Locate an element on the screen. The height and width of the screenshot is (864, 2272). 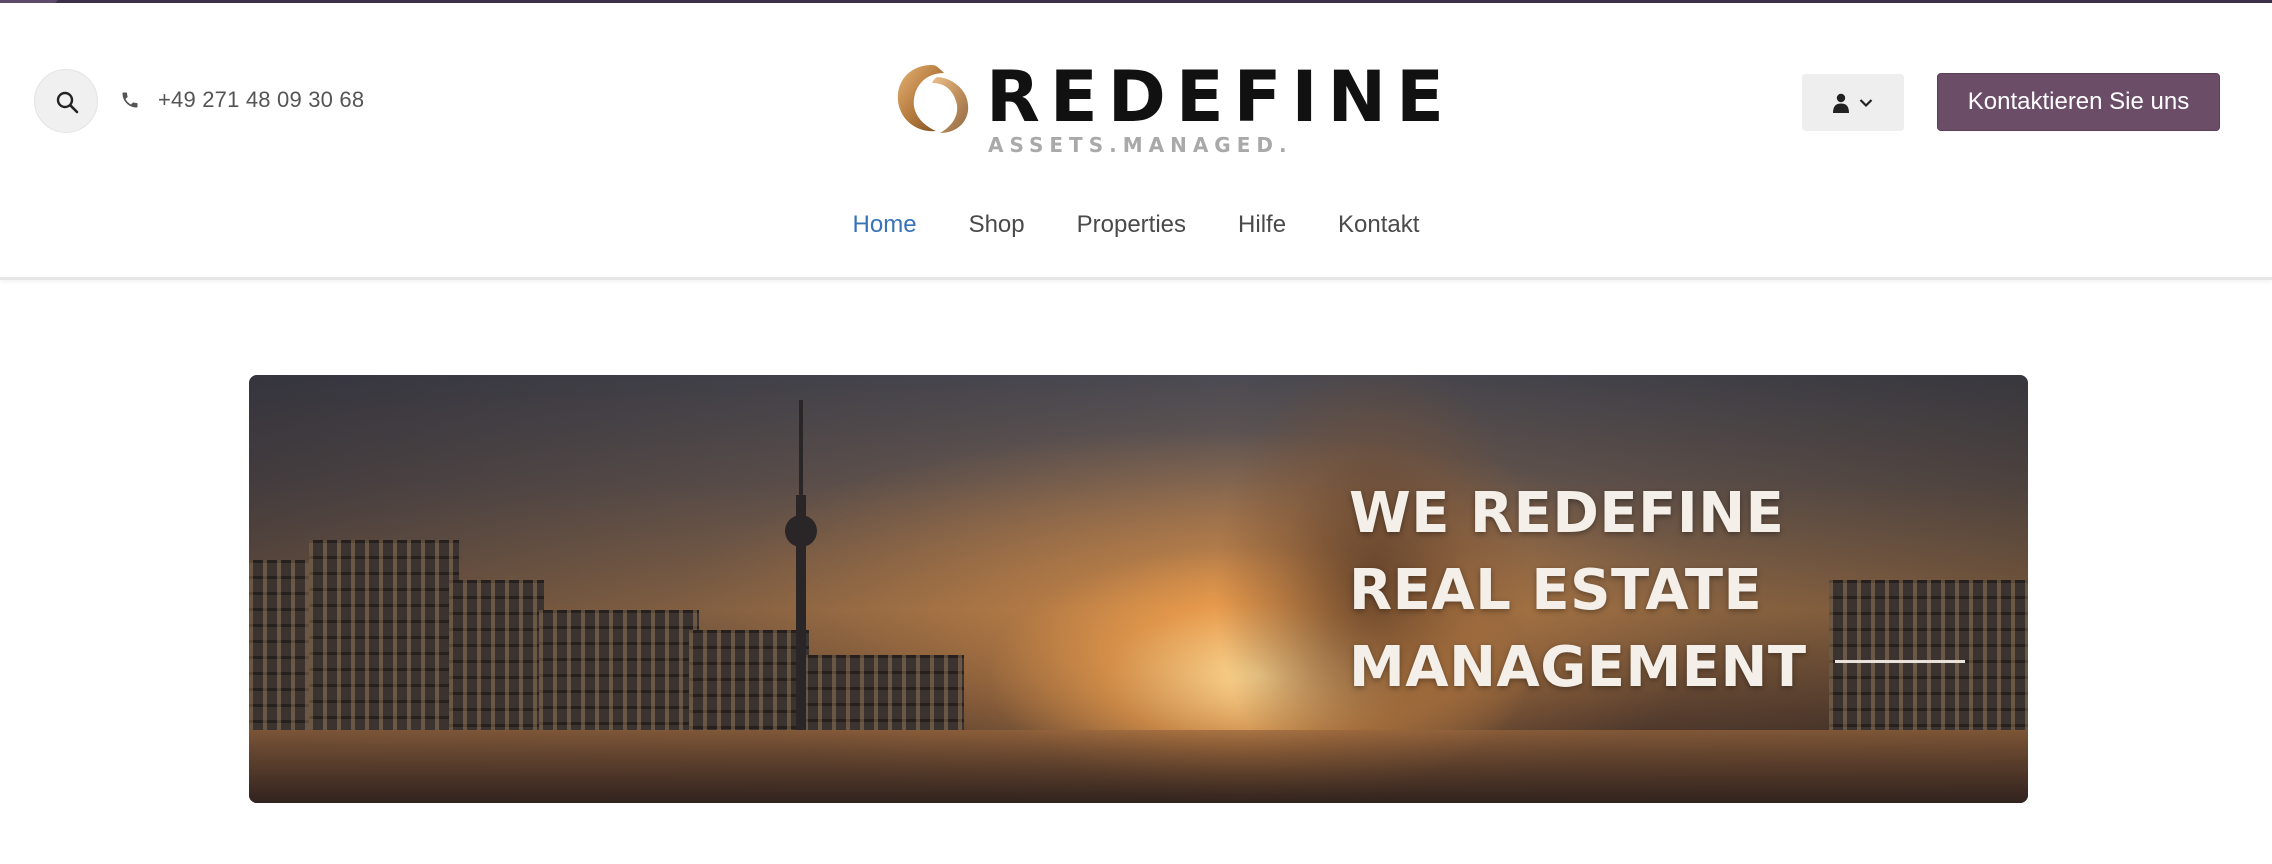
user-menu-button is located at coordinates (1853, 102).